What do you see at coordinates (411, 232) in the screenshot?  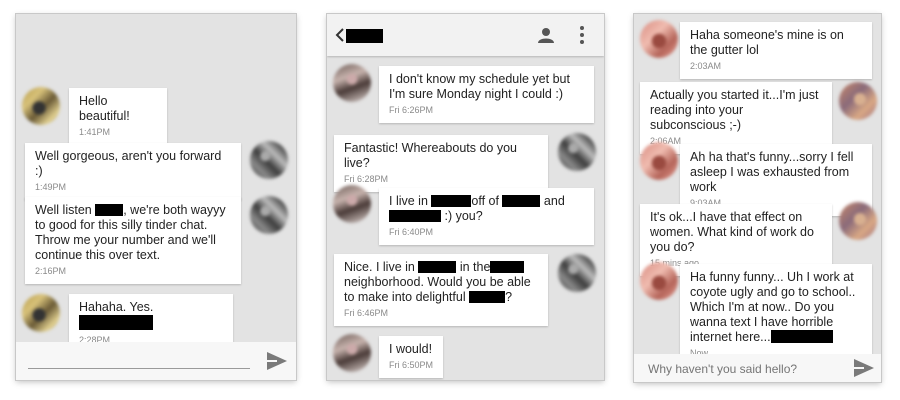 I see `message-time: Fri 6:40PM` at bounding box center [411, 232].